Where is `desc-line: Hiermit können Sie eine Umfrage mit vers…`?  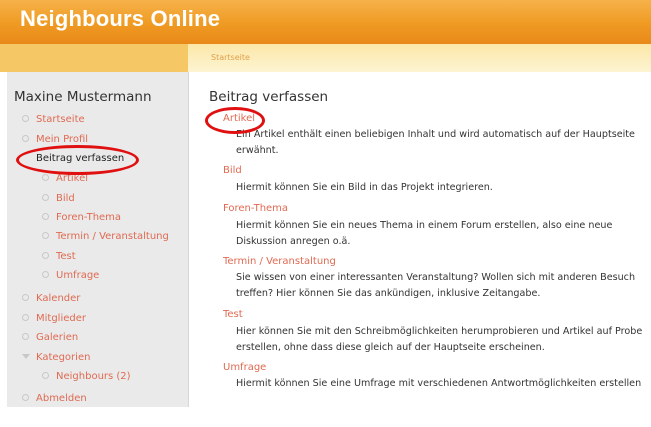 desc-line: Hiermit können Sie eine Umfrage mit vers… is located at coordinates (439, 383).